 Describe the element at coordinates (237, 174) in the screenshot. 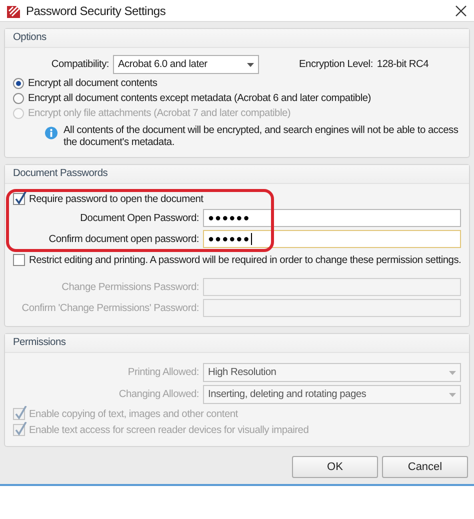

I see `group-title: Document Passwords` at that location.